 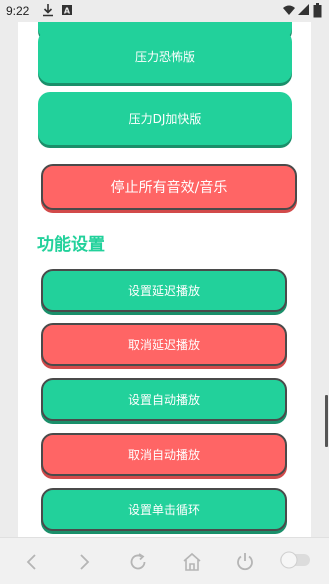 I want to click on scrollbar, so click(x=326, y=421).